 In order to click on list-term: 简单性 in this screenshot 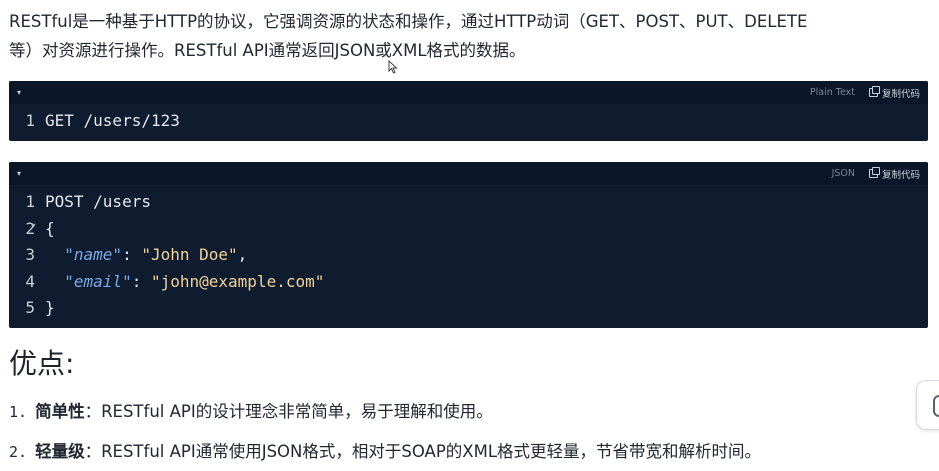, I will do `click(60, 411)`.